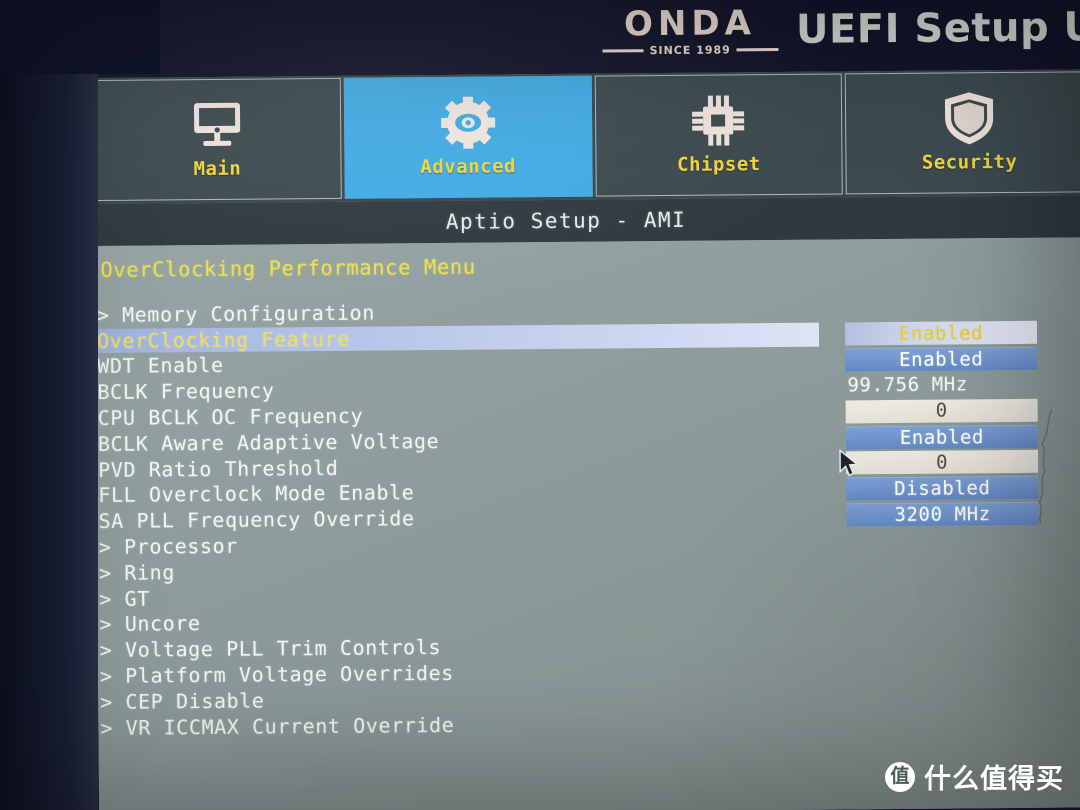 The height and width of the screenshot is (810, 1080). I want to click on setting-label: > GT, so click(124, 598).